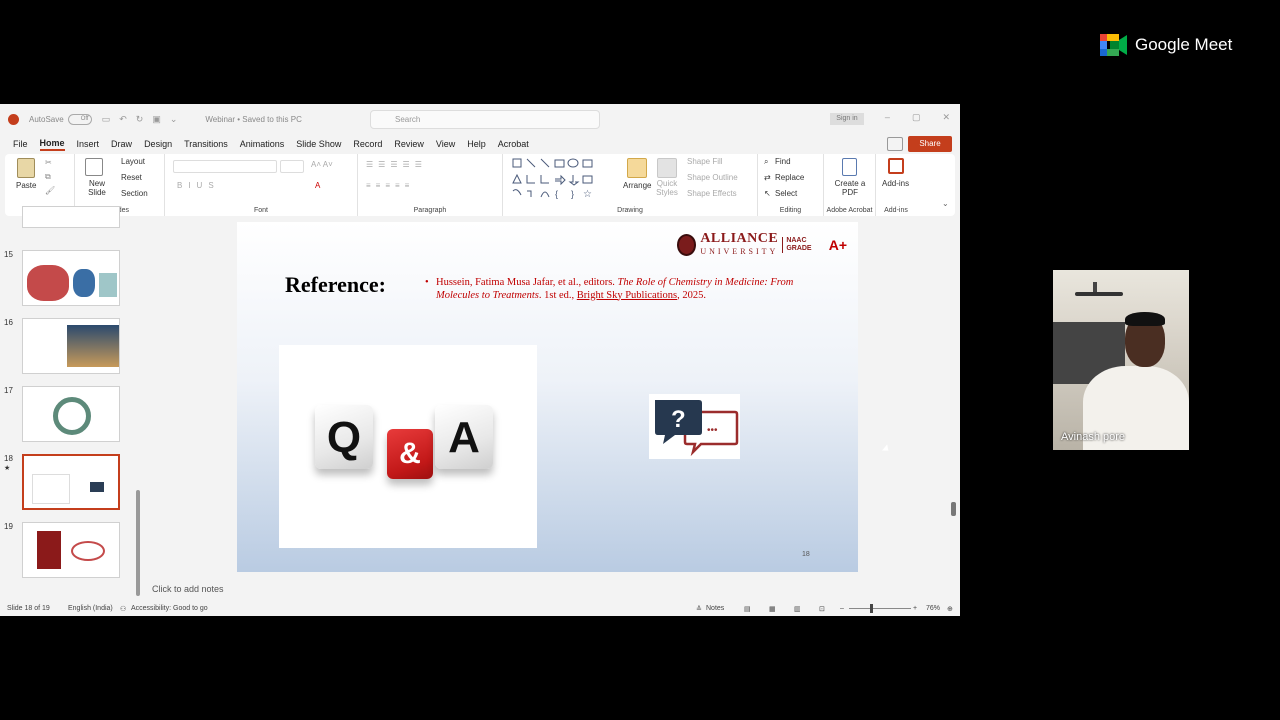 This screenshot has width=1280, height=720. I want to click on reset-button: Reset, so click(131, 177).